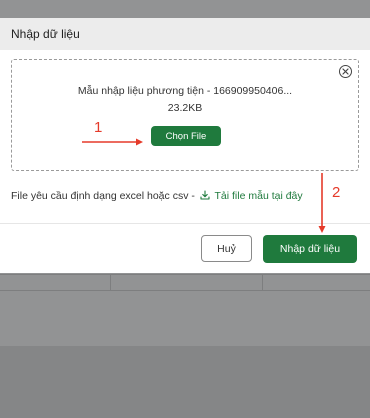 The height and width of the screenshot is (418, 370). I want to click on step2-label: 2, so click(336, 192).